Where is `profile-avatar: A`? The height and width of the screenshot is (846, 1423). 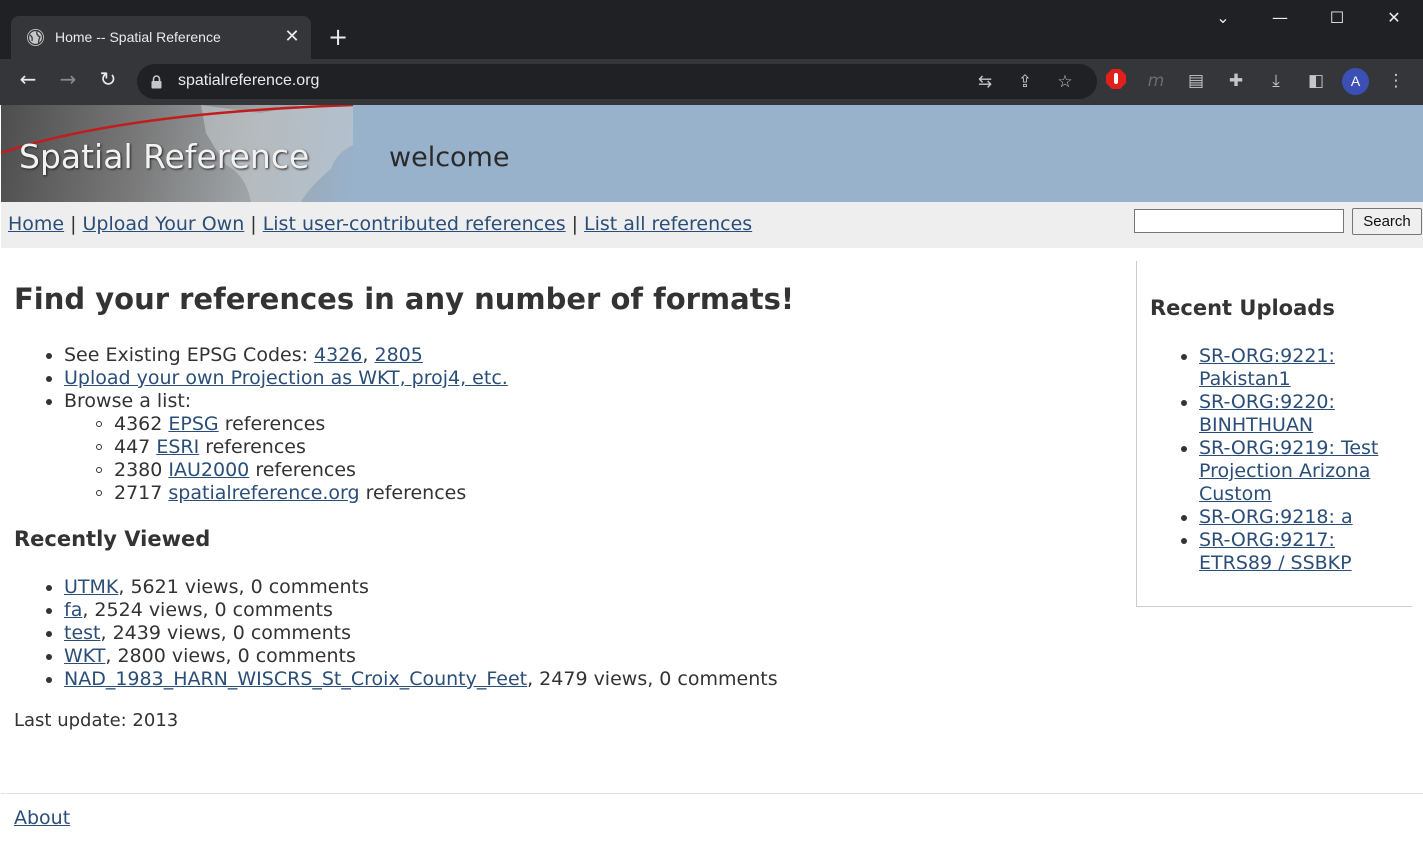
profile-avatar: A is located at coordinates (1355, 81).